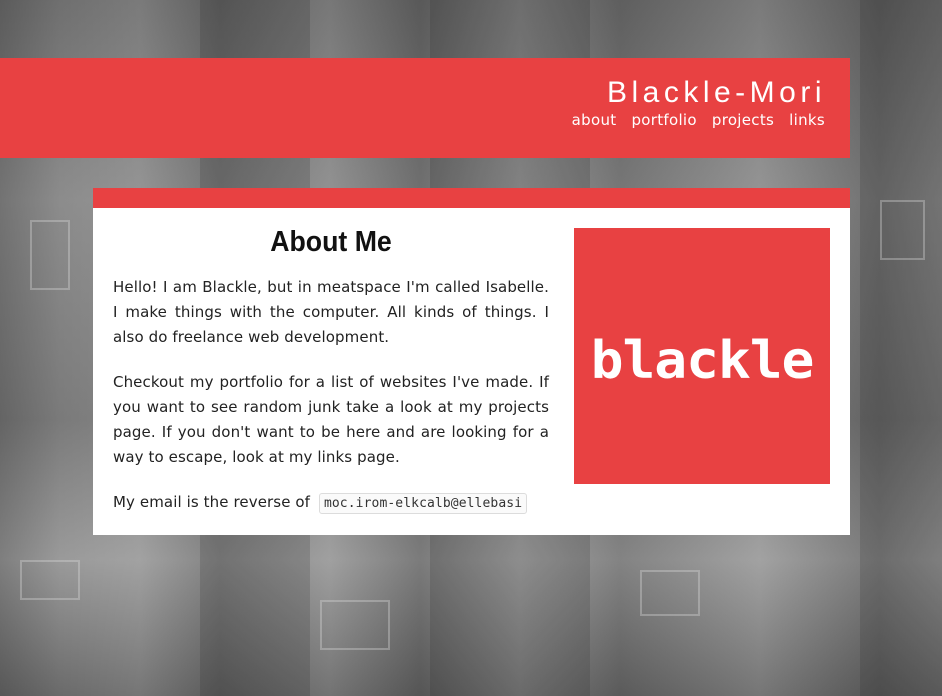  Describe the element at coordinates (471, 198) in the screenshot. I see `card-accent-bar` at that location.